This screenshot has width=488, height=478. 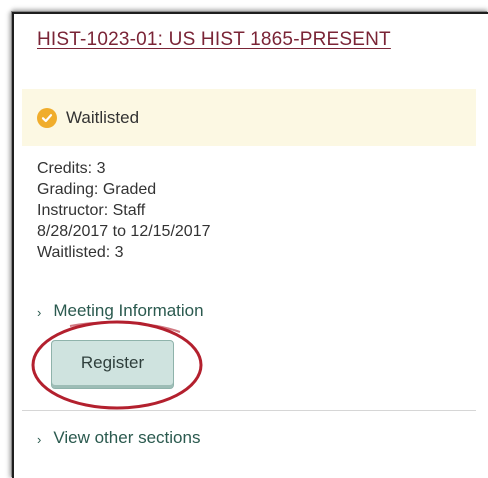 What do you see at coordinates (71, 168) in the screenshot?
I see `credits-text: Credits: 3` at bounding box center [71, 168].